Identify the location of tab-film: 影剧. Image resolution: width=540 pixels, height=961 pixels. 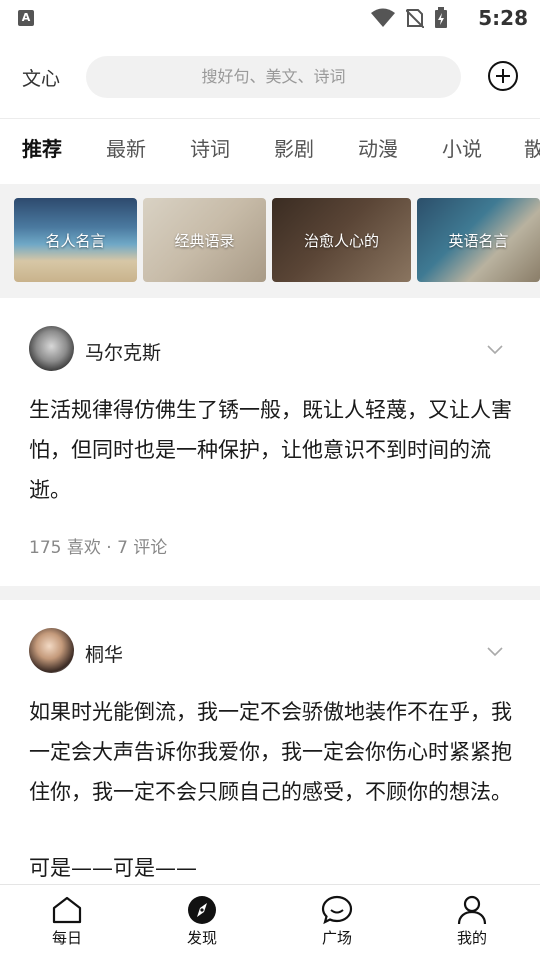
(294, 147).